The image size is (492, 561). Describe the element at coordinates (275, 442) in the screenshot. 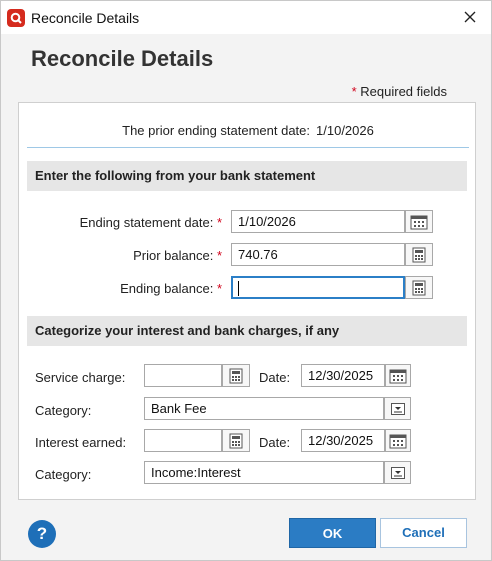

I see `interest-date-label: Date:` at that location.